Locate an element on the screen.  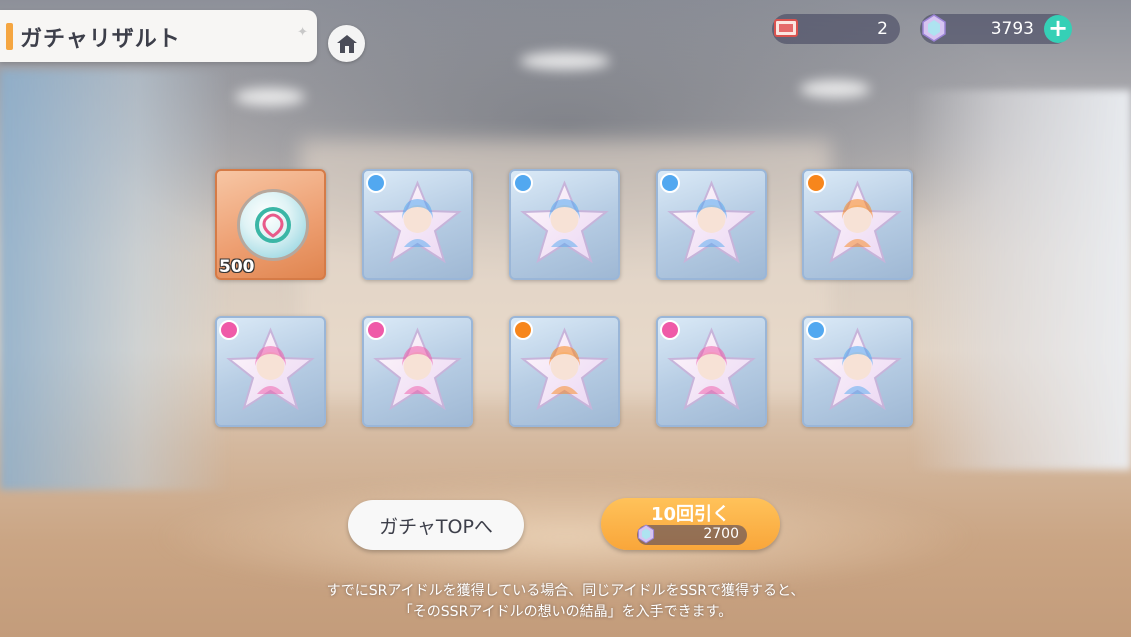
pull-ten-label: 10回引く is located at coordinates (690, 514).